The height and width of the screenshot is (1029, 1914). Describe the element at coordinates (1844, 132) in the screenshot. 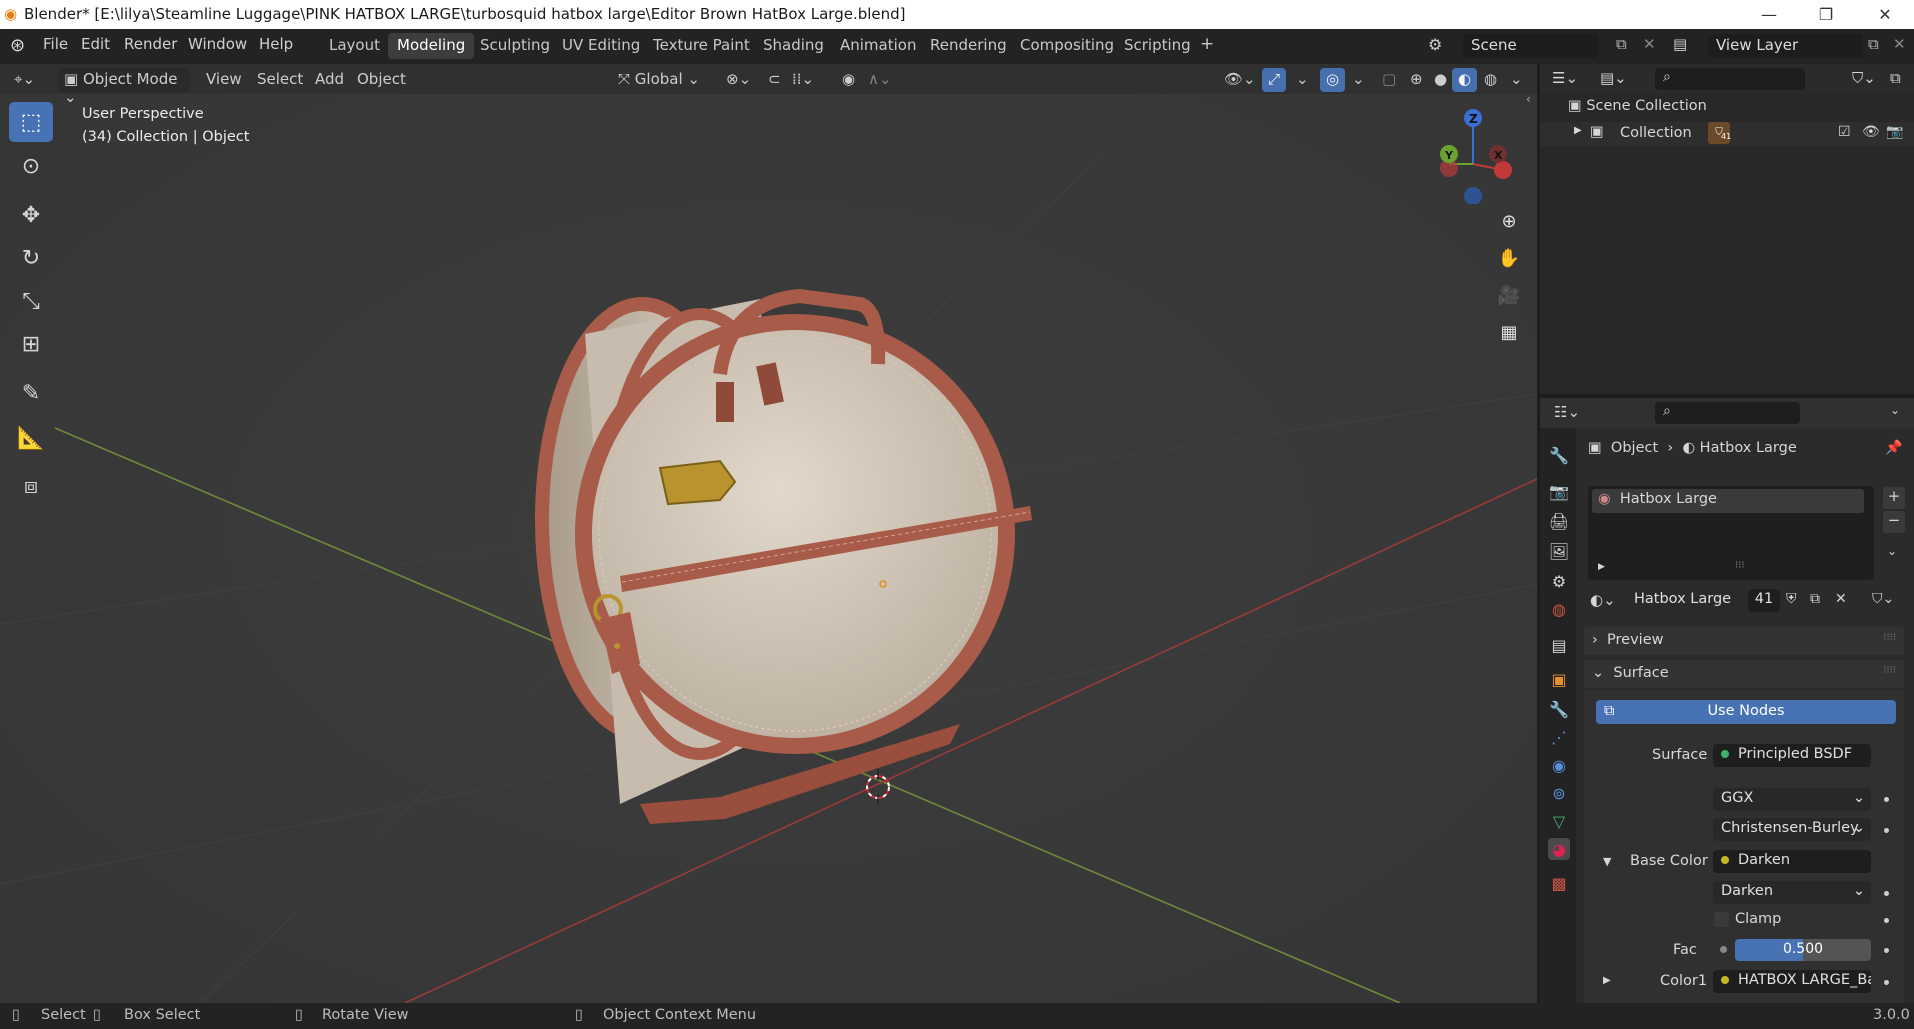

I see `exclude-checkbox-icon: ☑` at that location.